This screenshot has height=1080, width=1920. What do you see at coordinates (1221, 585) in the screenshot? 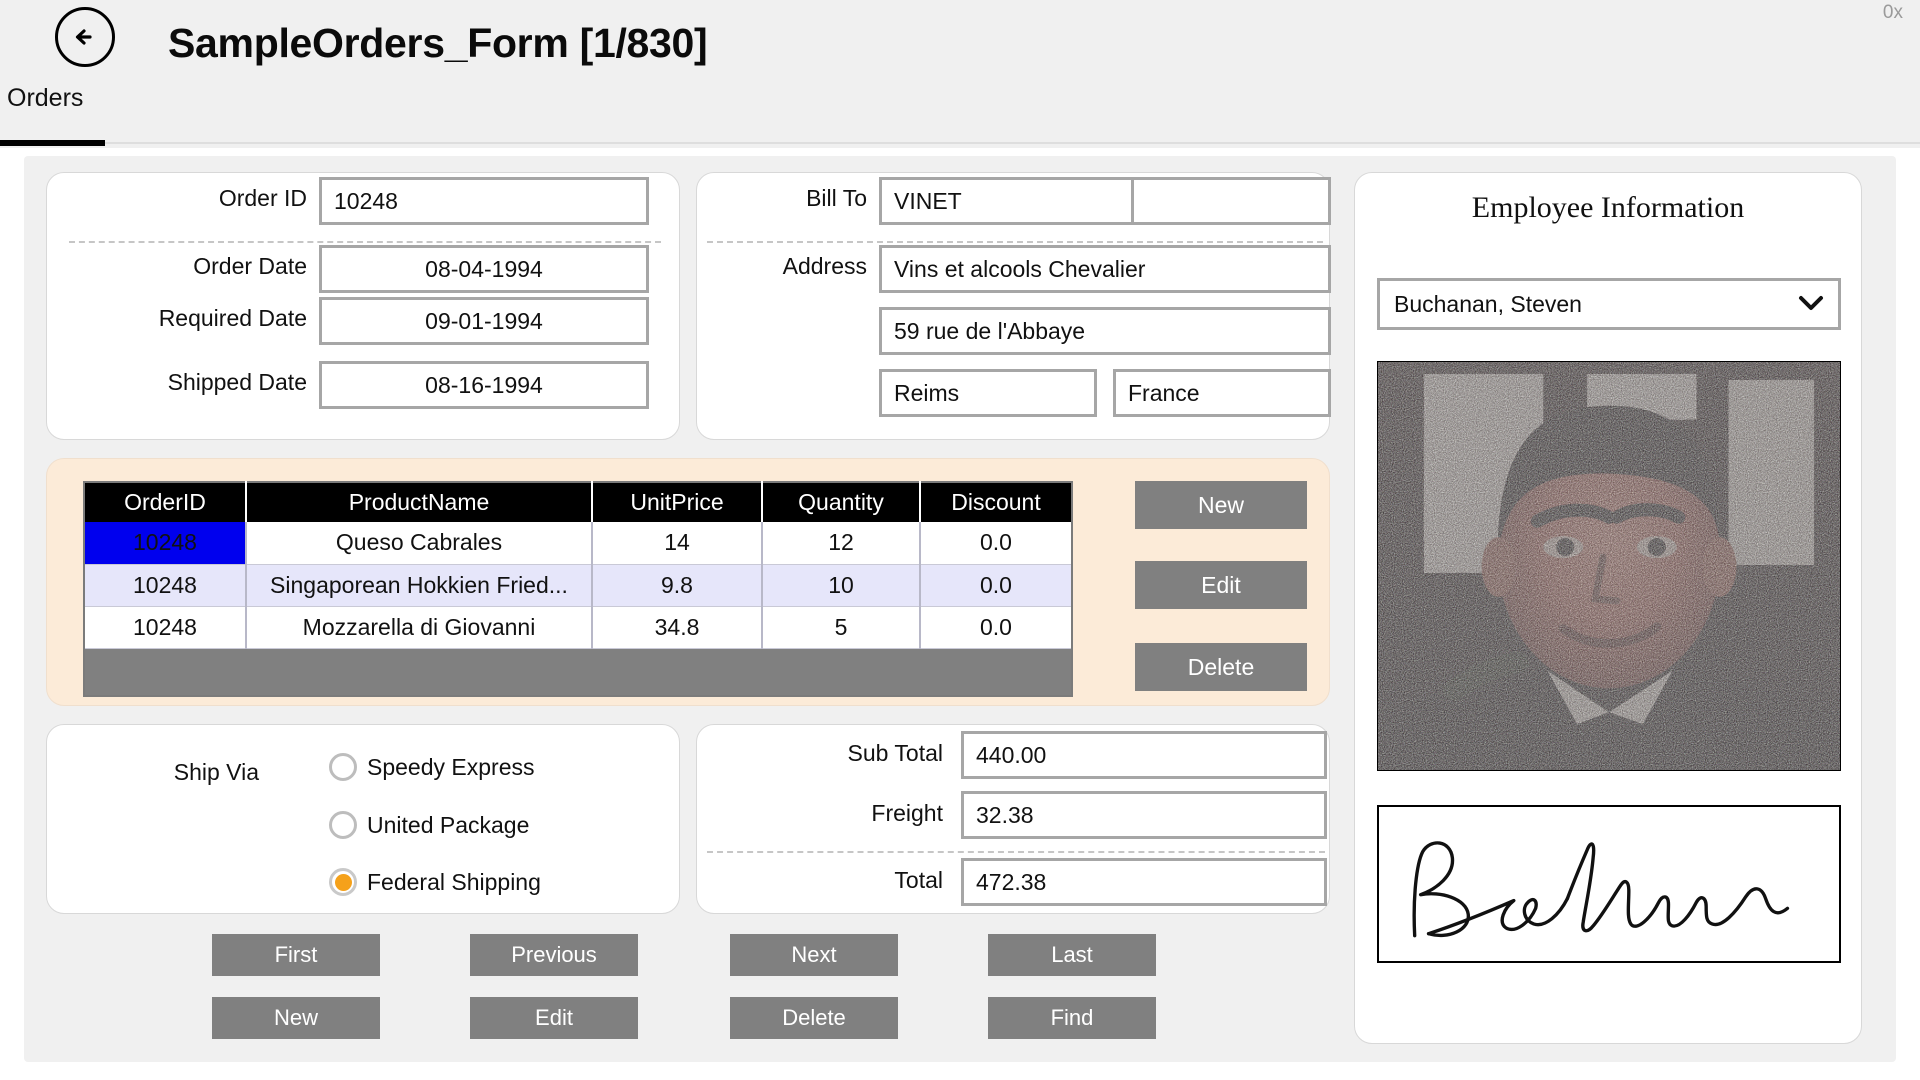
I see `grid-edit-button: Edit` at bounding box center [1221, 585].